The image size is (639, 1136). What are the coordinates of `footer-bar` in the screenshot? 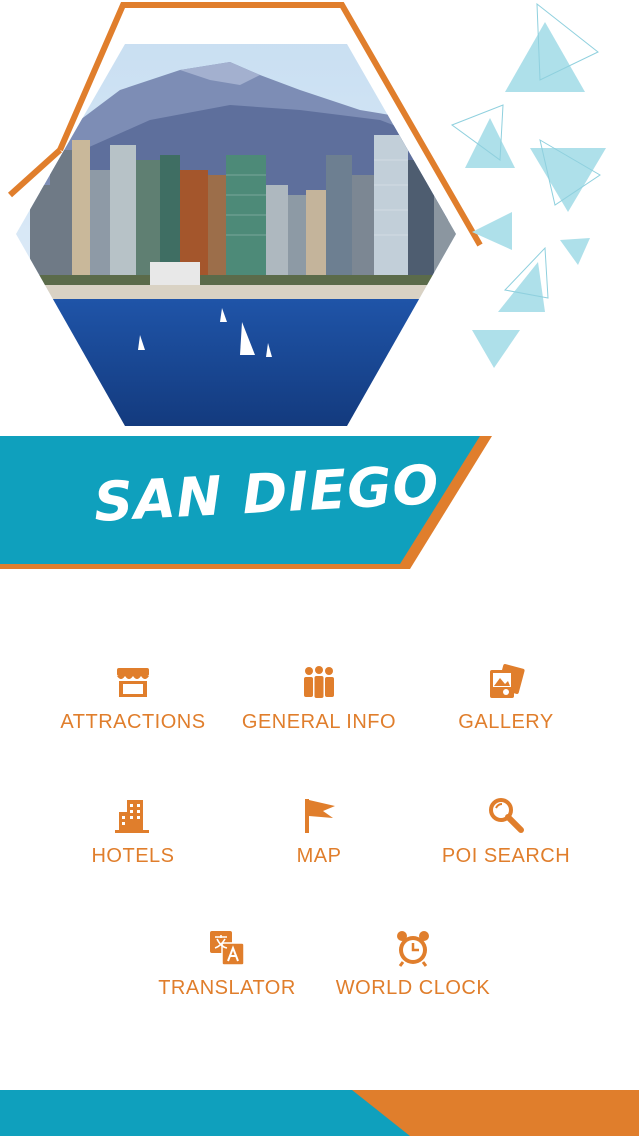 It's located at (319, 1113).